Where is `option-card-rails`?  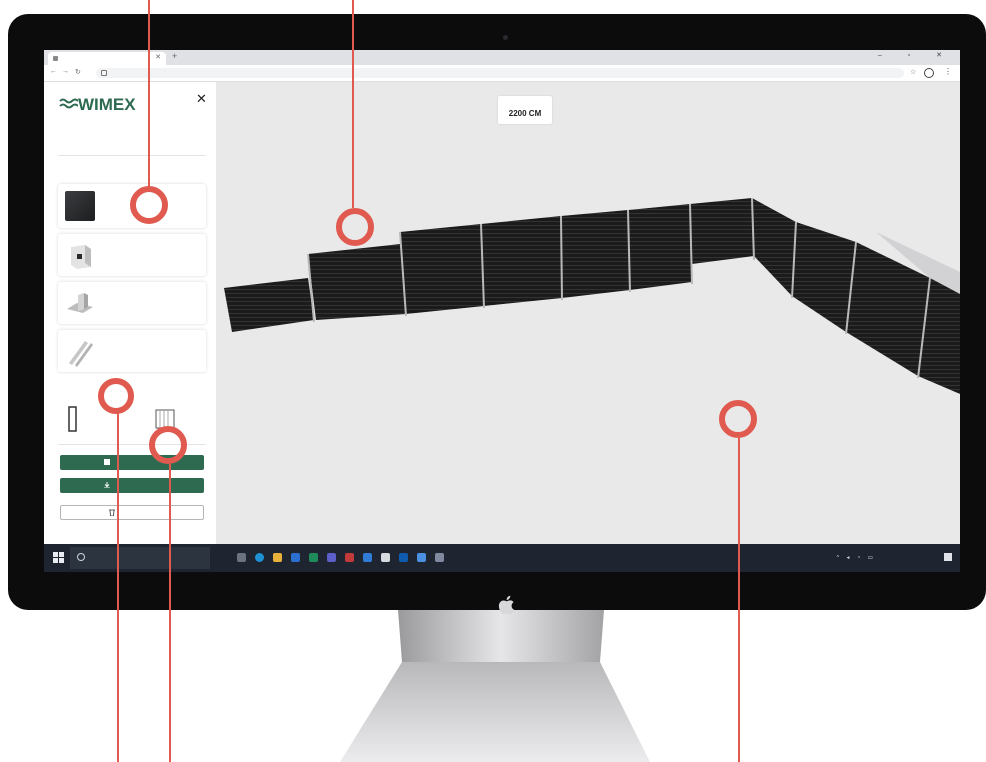 option-card-rails is located at coordinates (132, 351).